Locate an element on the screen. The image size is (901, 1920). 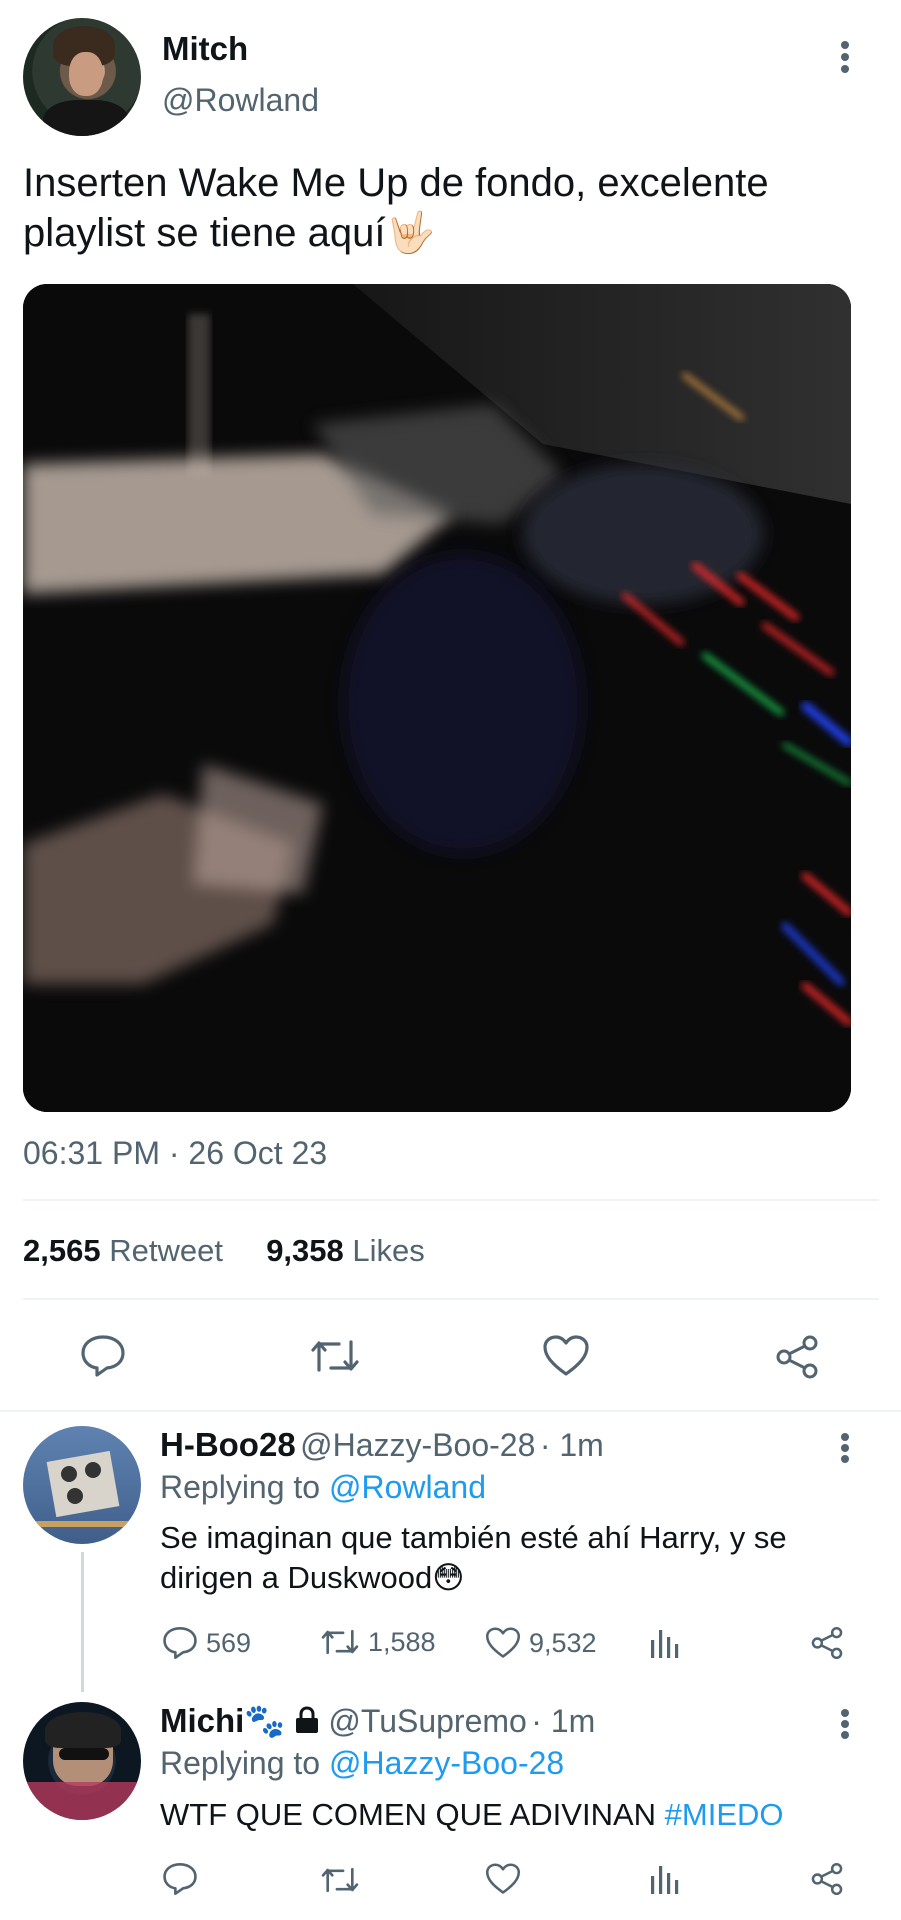
reply-text: WTF QUE COMEN QUE ADIVINAN #MIEDO is located at coordinates (472, 1815).